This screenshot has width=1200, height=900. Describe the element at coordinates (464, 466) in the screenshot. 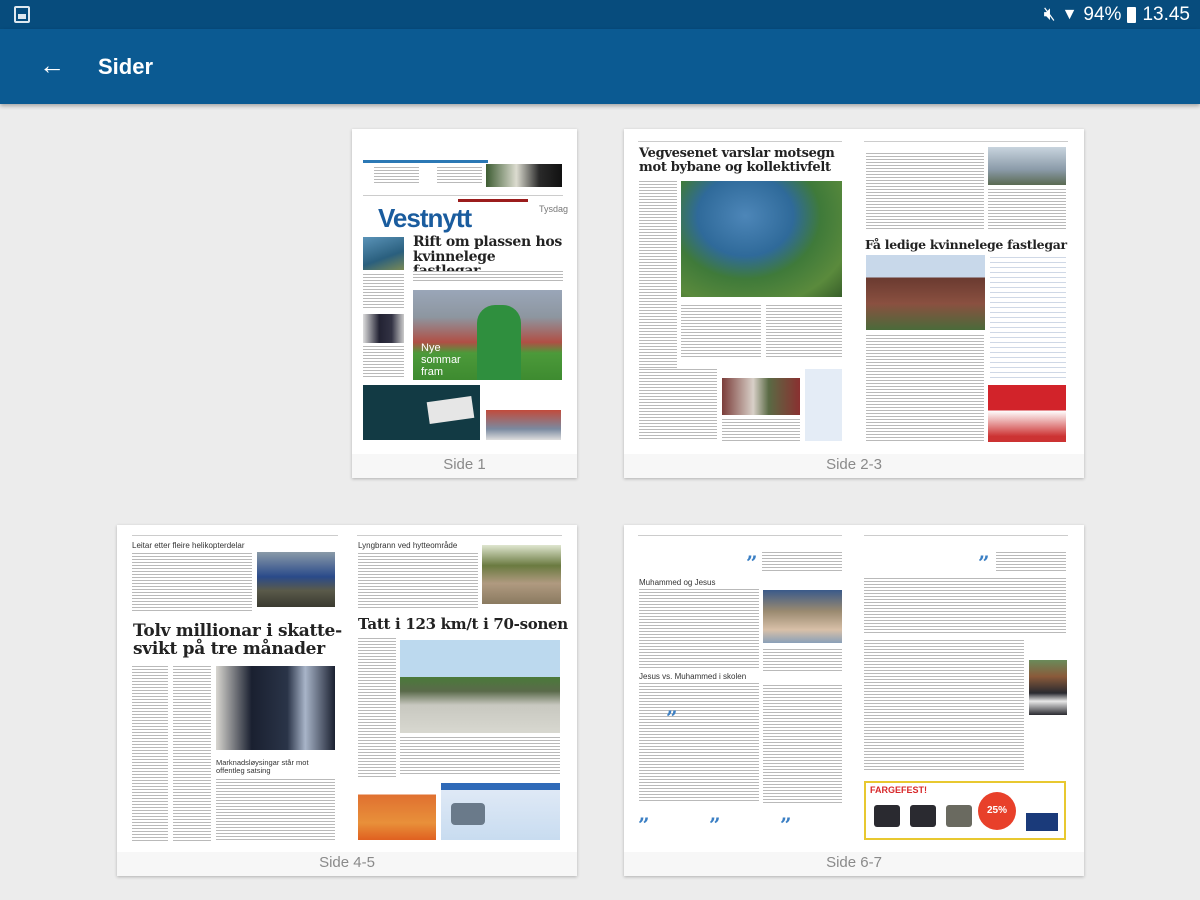

I see `page-label: Side 1` at that location.